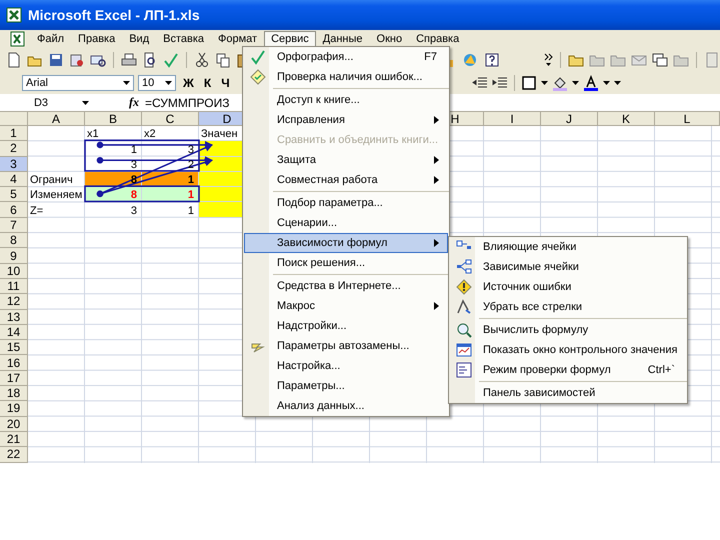  What do you see at coordinates (568, 247) in the screenshot?
I see `menu-item: Влияющие ячейки` at bounding box center [568, 247].